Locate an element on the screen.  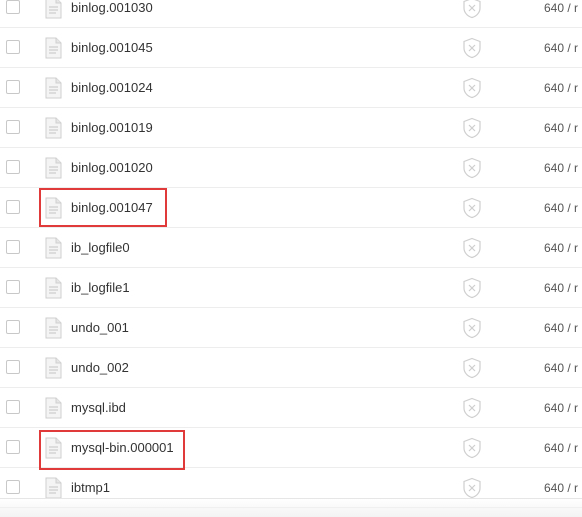
file-row: mysql.ibd 640 / r is located at coordinates (291, 408).